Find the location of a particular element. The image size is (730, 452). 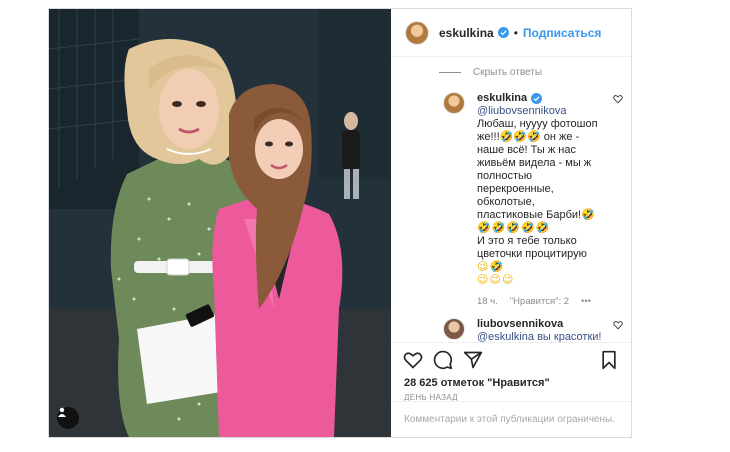

reply-mention: @liubovsennikova is located at coordinates (548, 111).